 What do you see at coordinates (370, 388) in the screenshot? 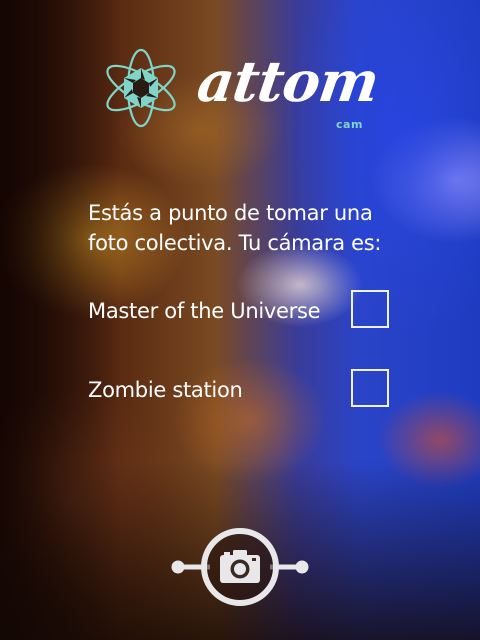
I see `zombie-station-checkbox` at bounding box center [370, 388].